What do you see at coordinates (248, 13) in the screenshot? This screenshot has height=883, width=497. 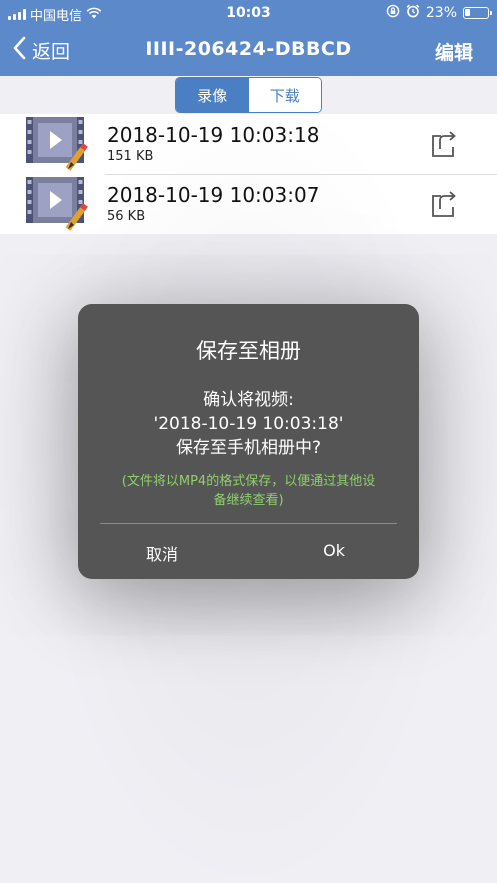 I see `status-bar: 中国电信 10:03 23%` at bounding box center [248, 13].